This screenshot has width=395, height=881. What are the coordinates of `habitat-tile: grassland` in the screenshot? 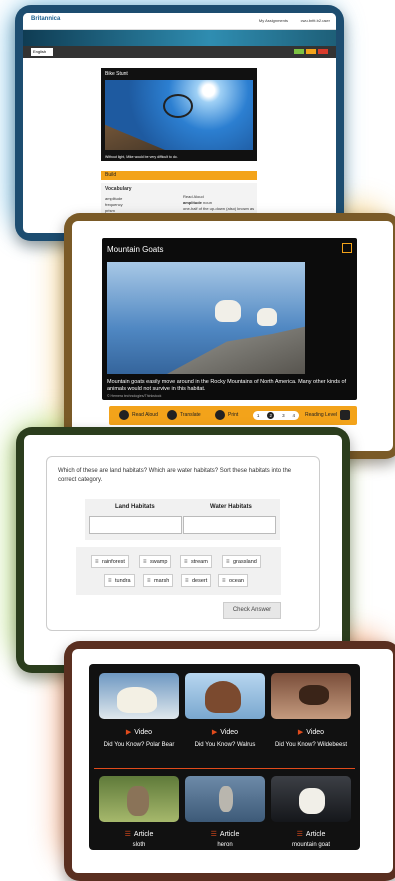 It's located at (241, 561).